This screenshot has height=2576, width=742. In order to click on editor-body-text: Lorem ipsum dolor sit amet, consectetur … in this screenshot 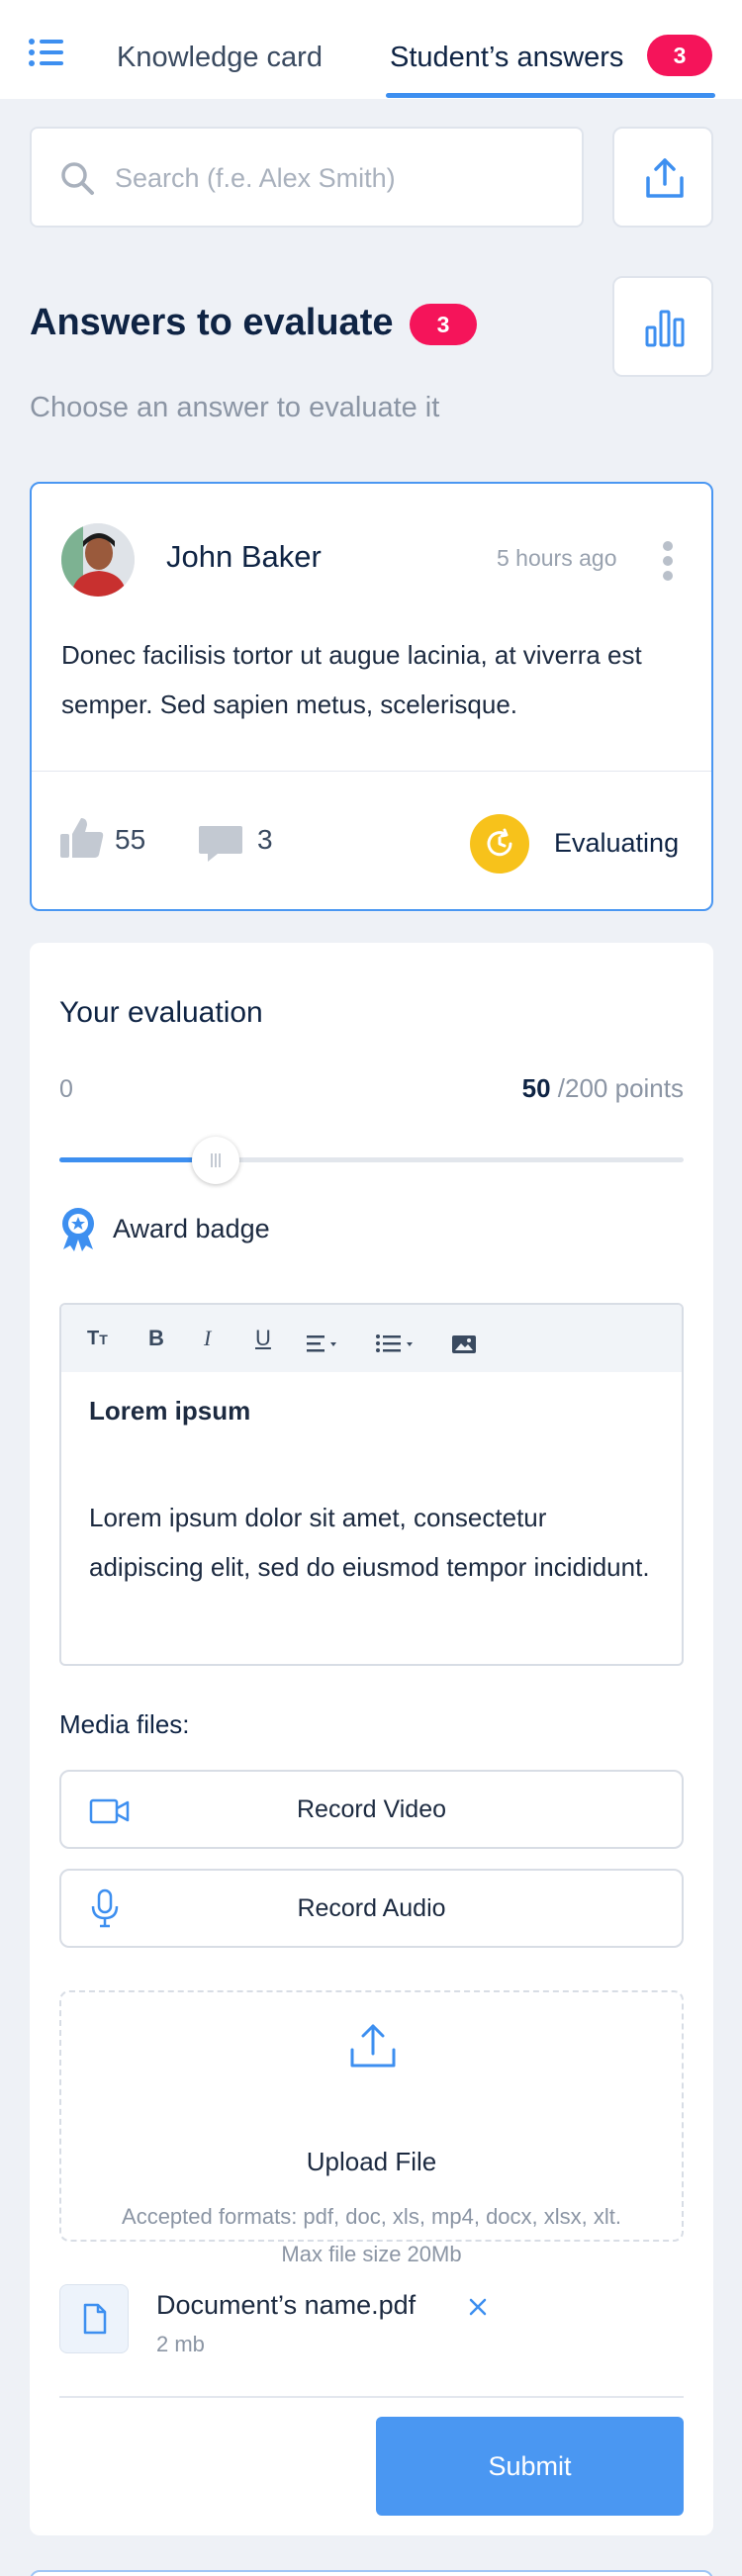, I will do `click(369, 1543)`.